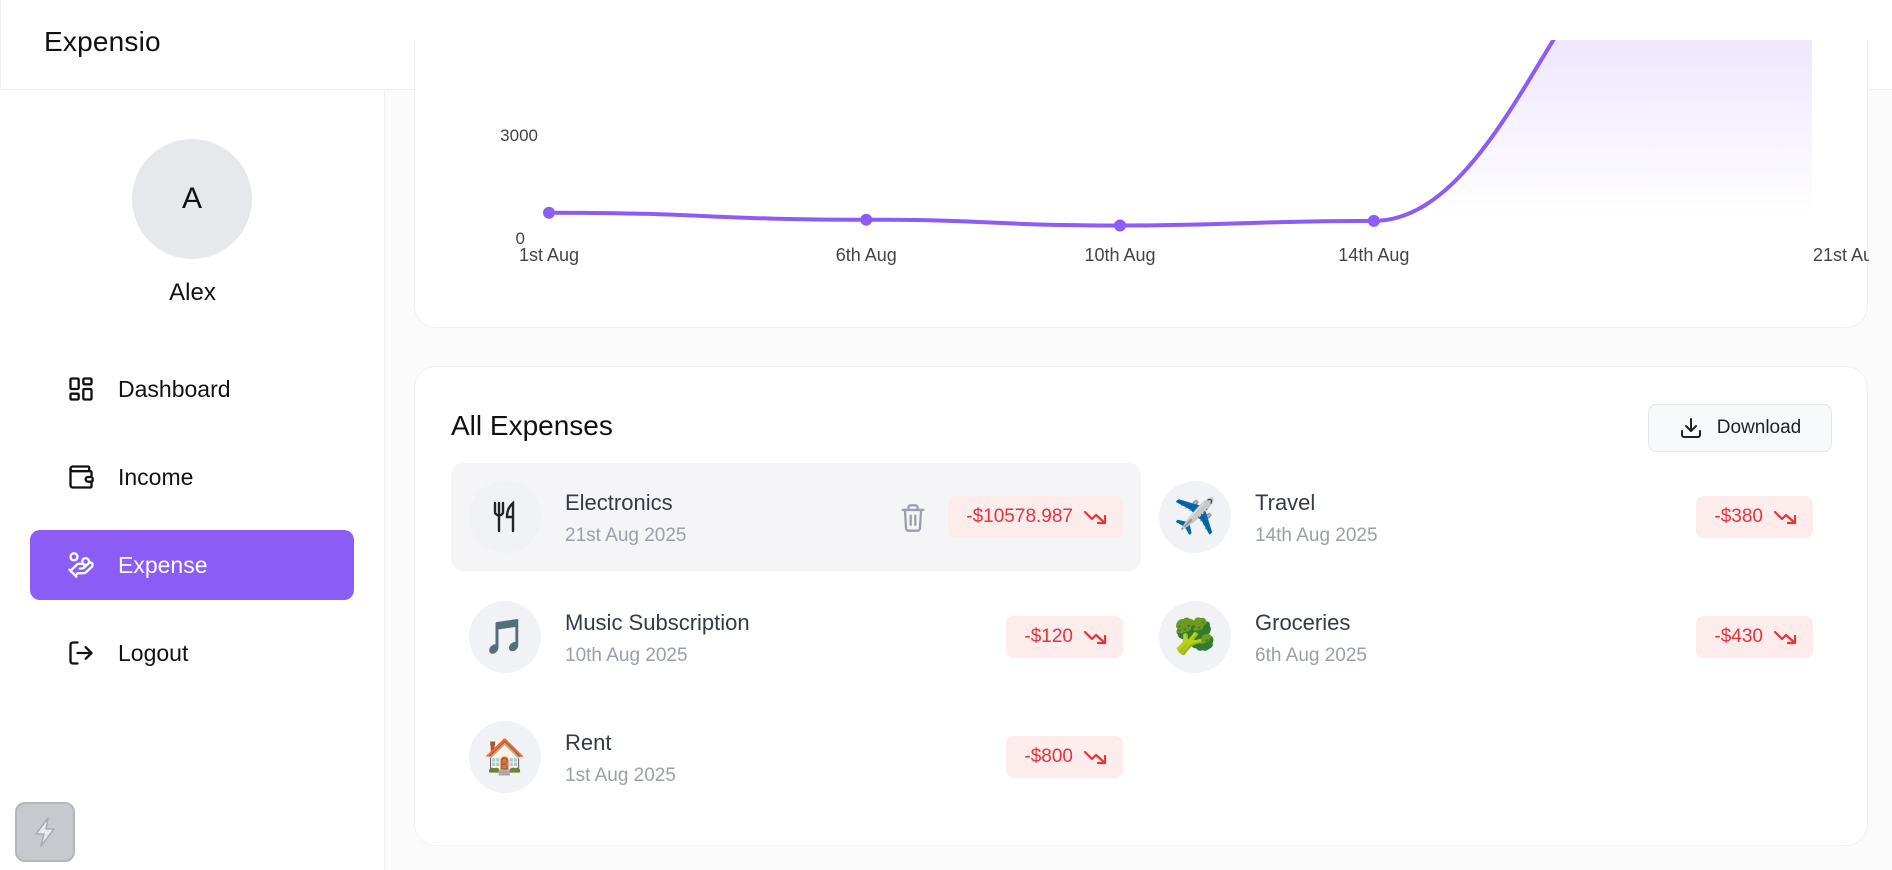  I want to click on house-icon: 🏠, so click(505, 757).